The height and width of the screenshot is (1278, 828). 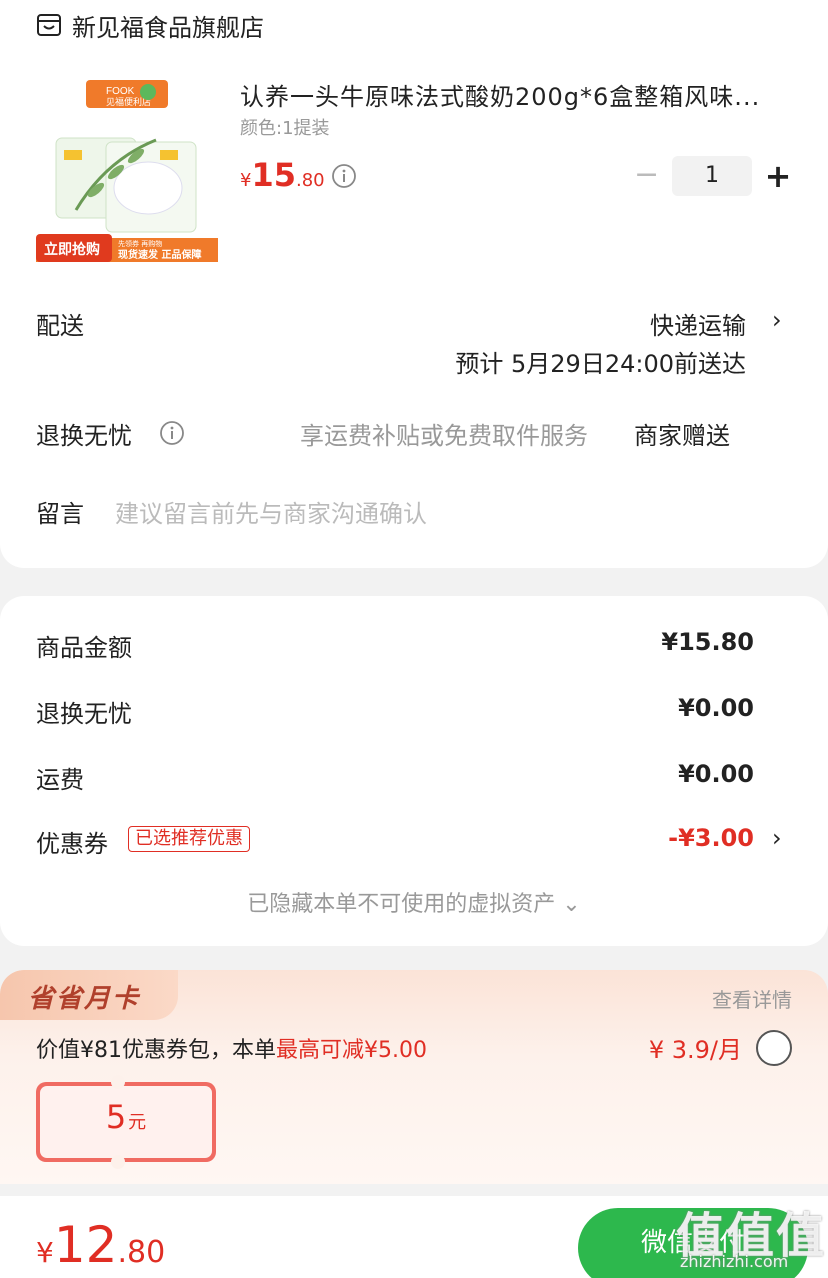 I want to click on monthly-card-radio, so click(x=774, y=1048).